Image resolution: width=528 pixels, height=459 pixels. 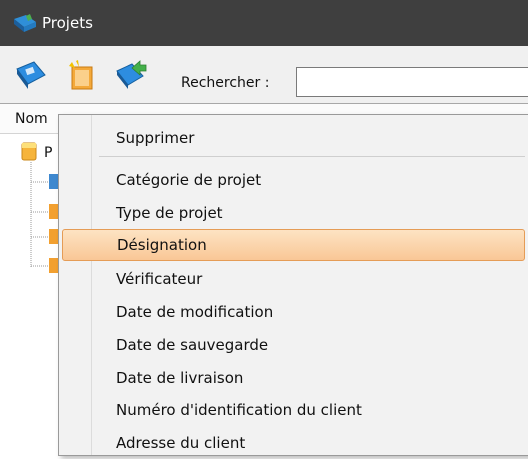 What do you see at coordinates (293, 345) in the screenshot?
I see `menu-item-date-sauvegarde: Date de sauvegarde` at bounding box center [293, 345].